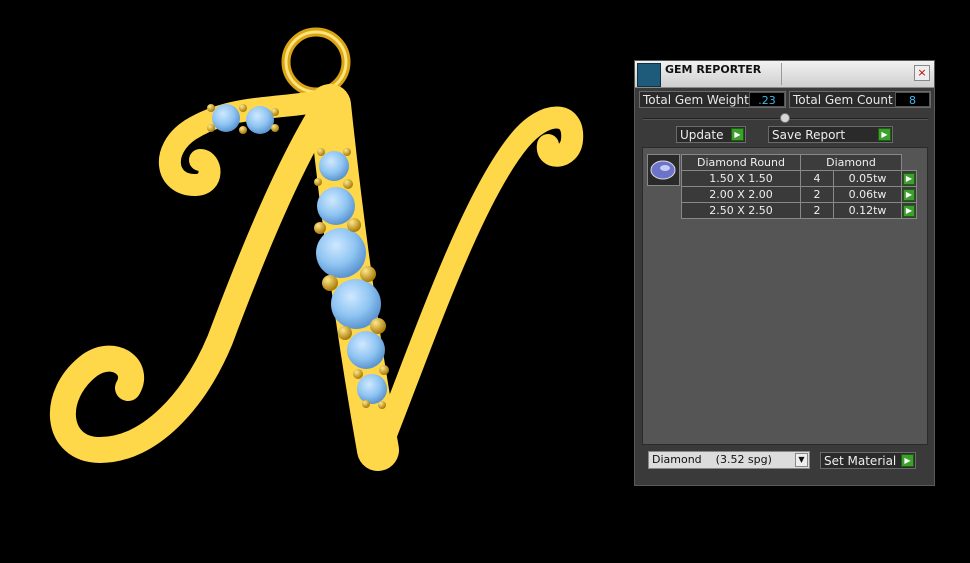 The image size is (970, 563). I want to click on gem-weight: 0.05tw, so click(867, 178).